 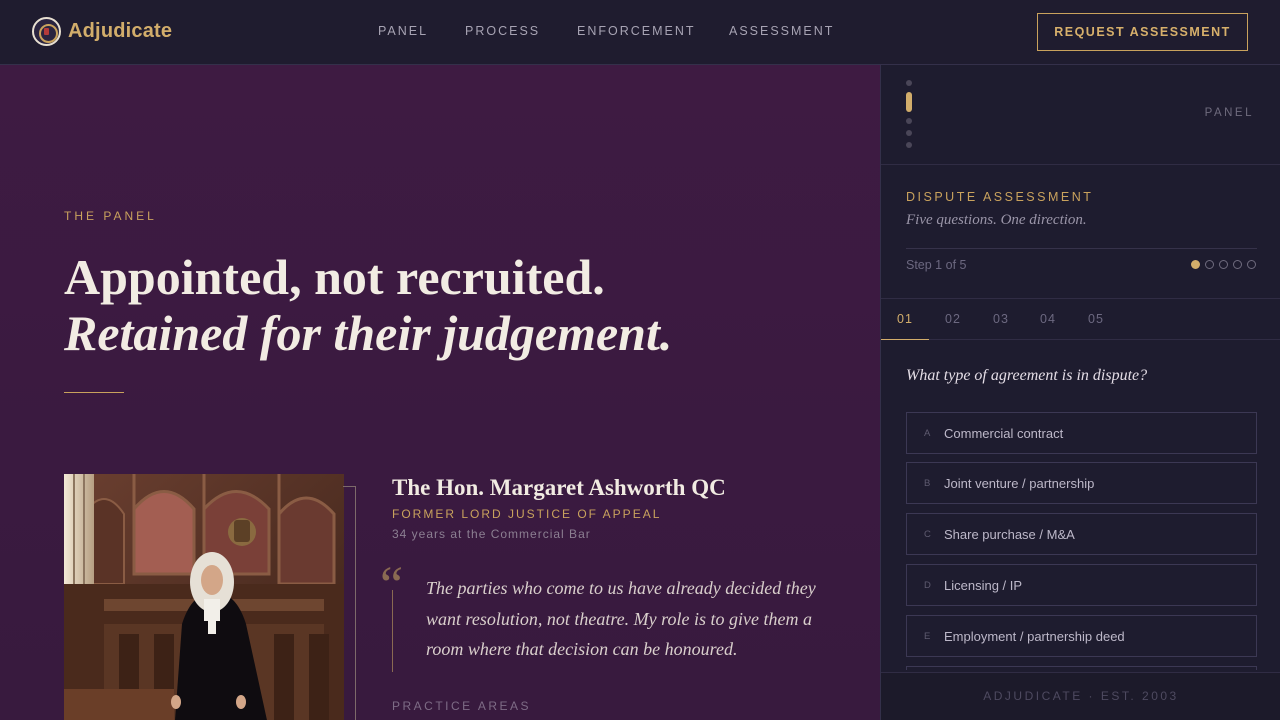 What do you see at coordinates (1048, 319) in the screenshot?
I see `tab-04: 04` at bounding box center [1048, 319].